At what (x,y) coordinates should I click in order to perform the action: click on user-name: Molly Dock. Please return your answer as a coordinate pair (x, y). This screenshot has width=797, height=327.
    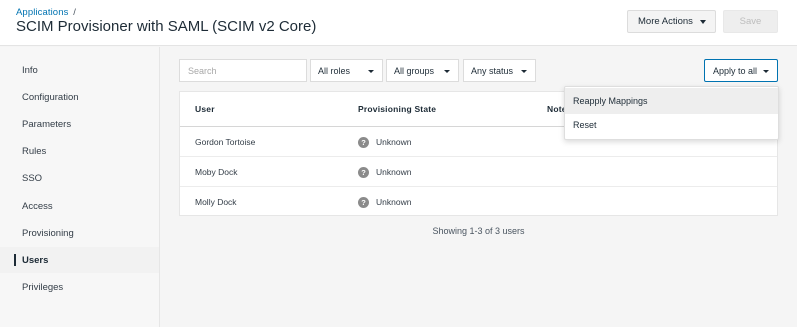
    Looking at the image, I should click on (216, 202).